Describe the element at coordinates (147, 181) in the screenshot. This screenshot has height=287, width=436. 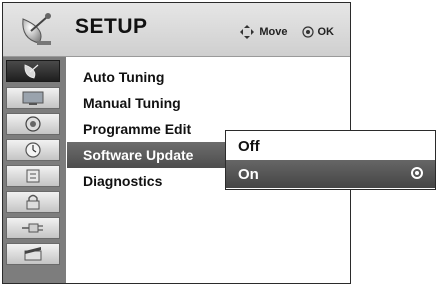
I see `menu-item-diagnostics: Diagnostics` at that location.